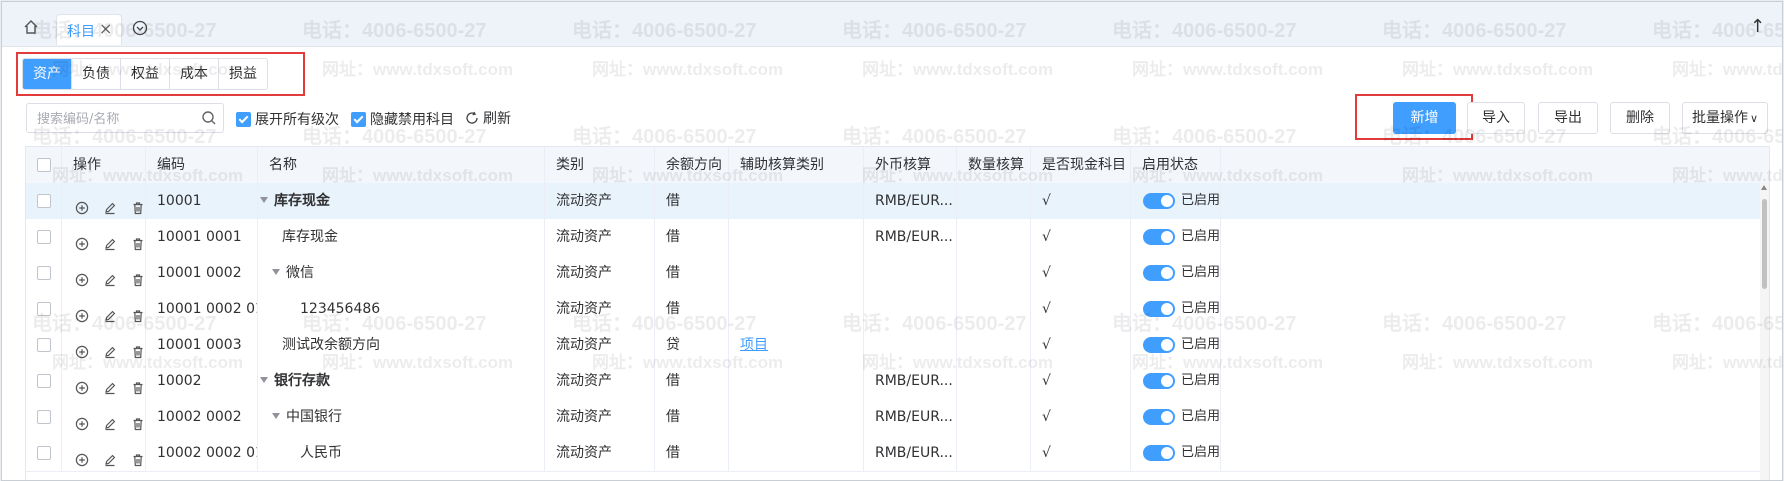 The height and width of the screenshot is (481, 1784). I want to click on aux-link: 项目, so click(754, 345).